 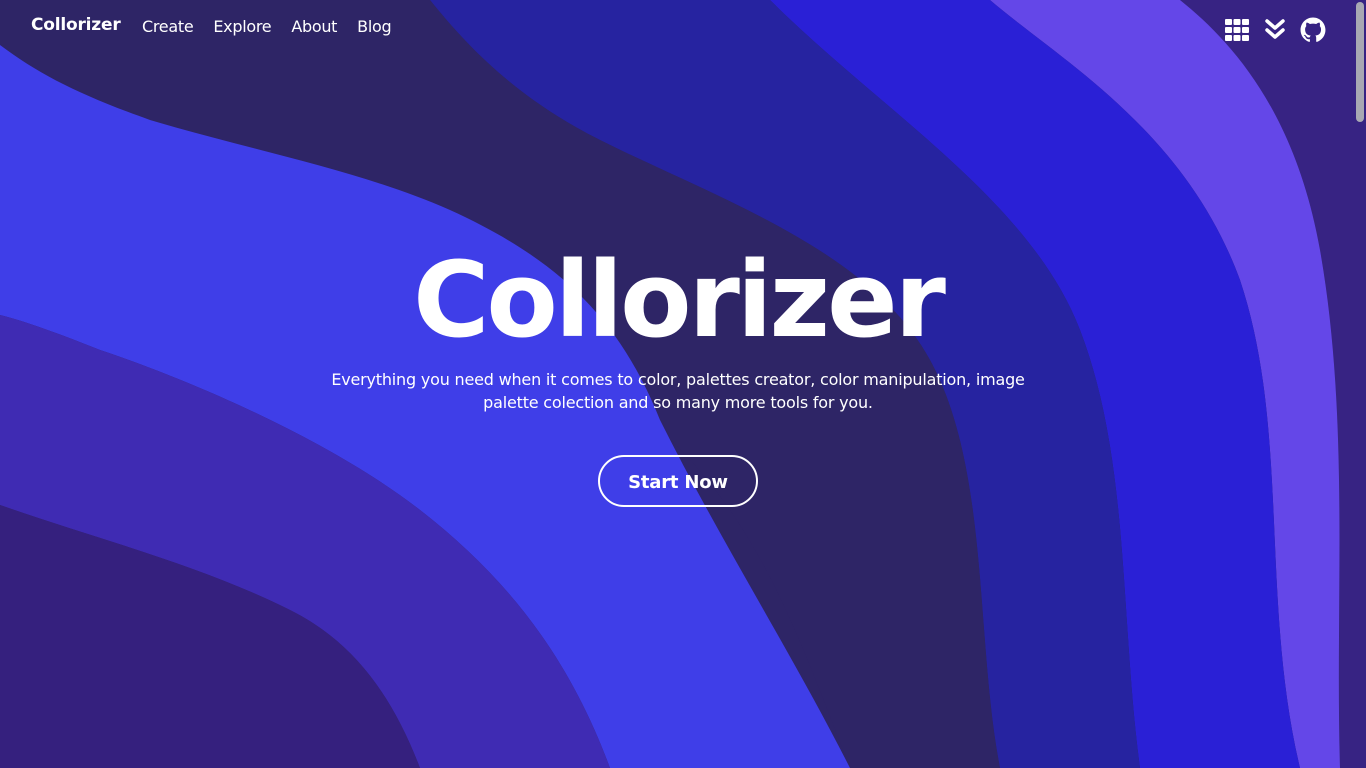 I want to click on scrollbar-thumb, so click(x=1360, y=62).